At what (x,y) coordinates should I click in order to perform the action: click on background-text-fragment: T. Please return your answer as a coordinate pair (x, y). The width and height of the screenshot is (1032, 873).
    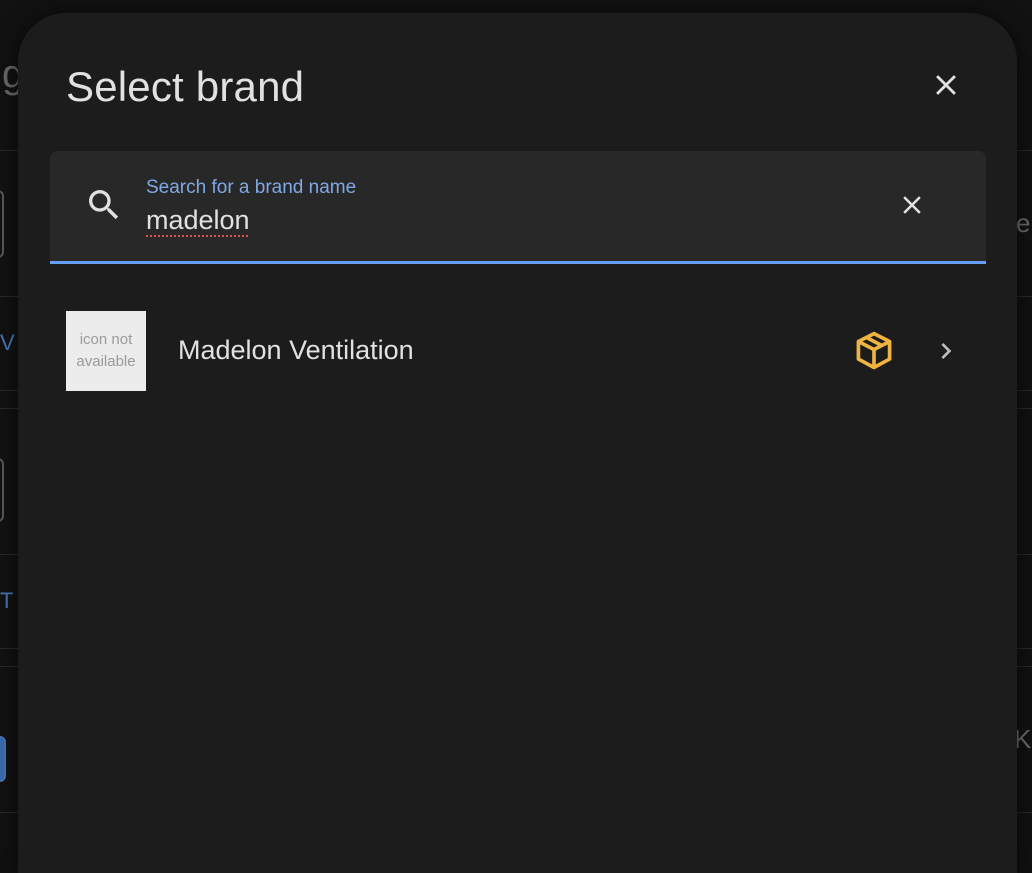
    Looking at the image, I should click on (7, 600).